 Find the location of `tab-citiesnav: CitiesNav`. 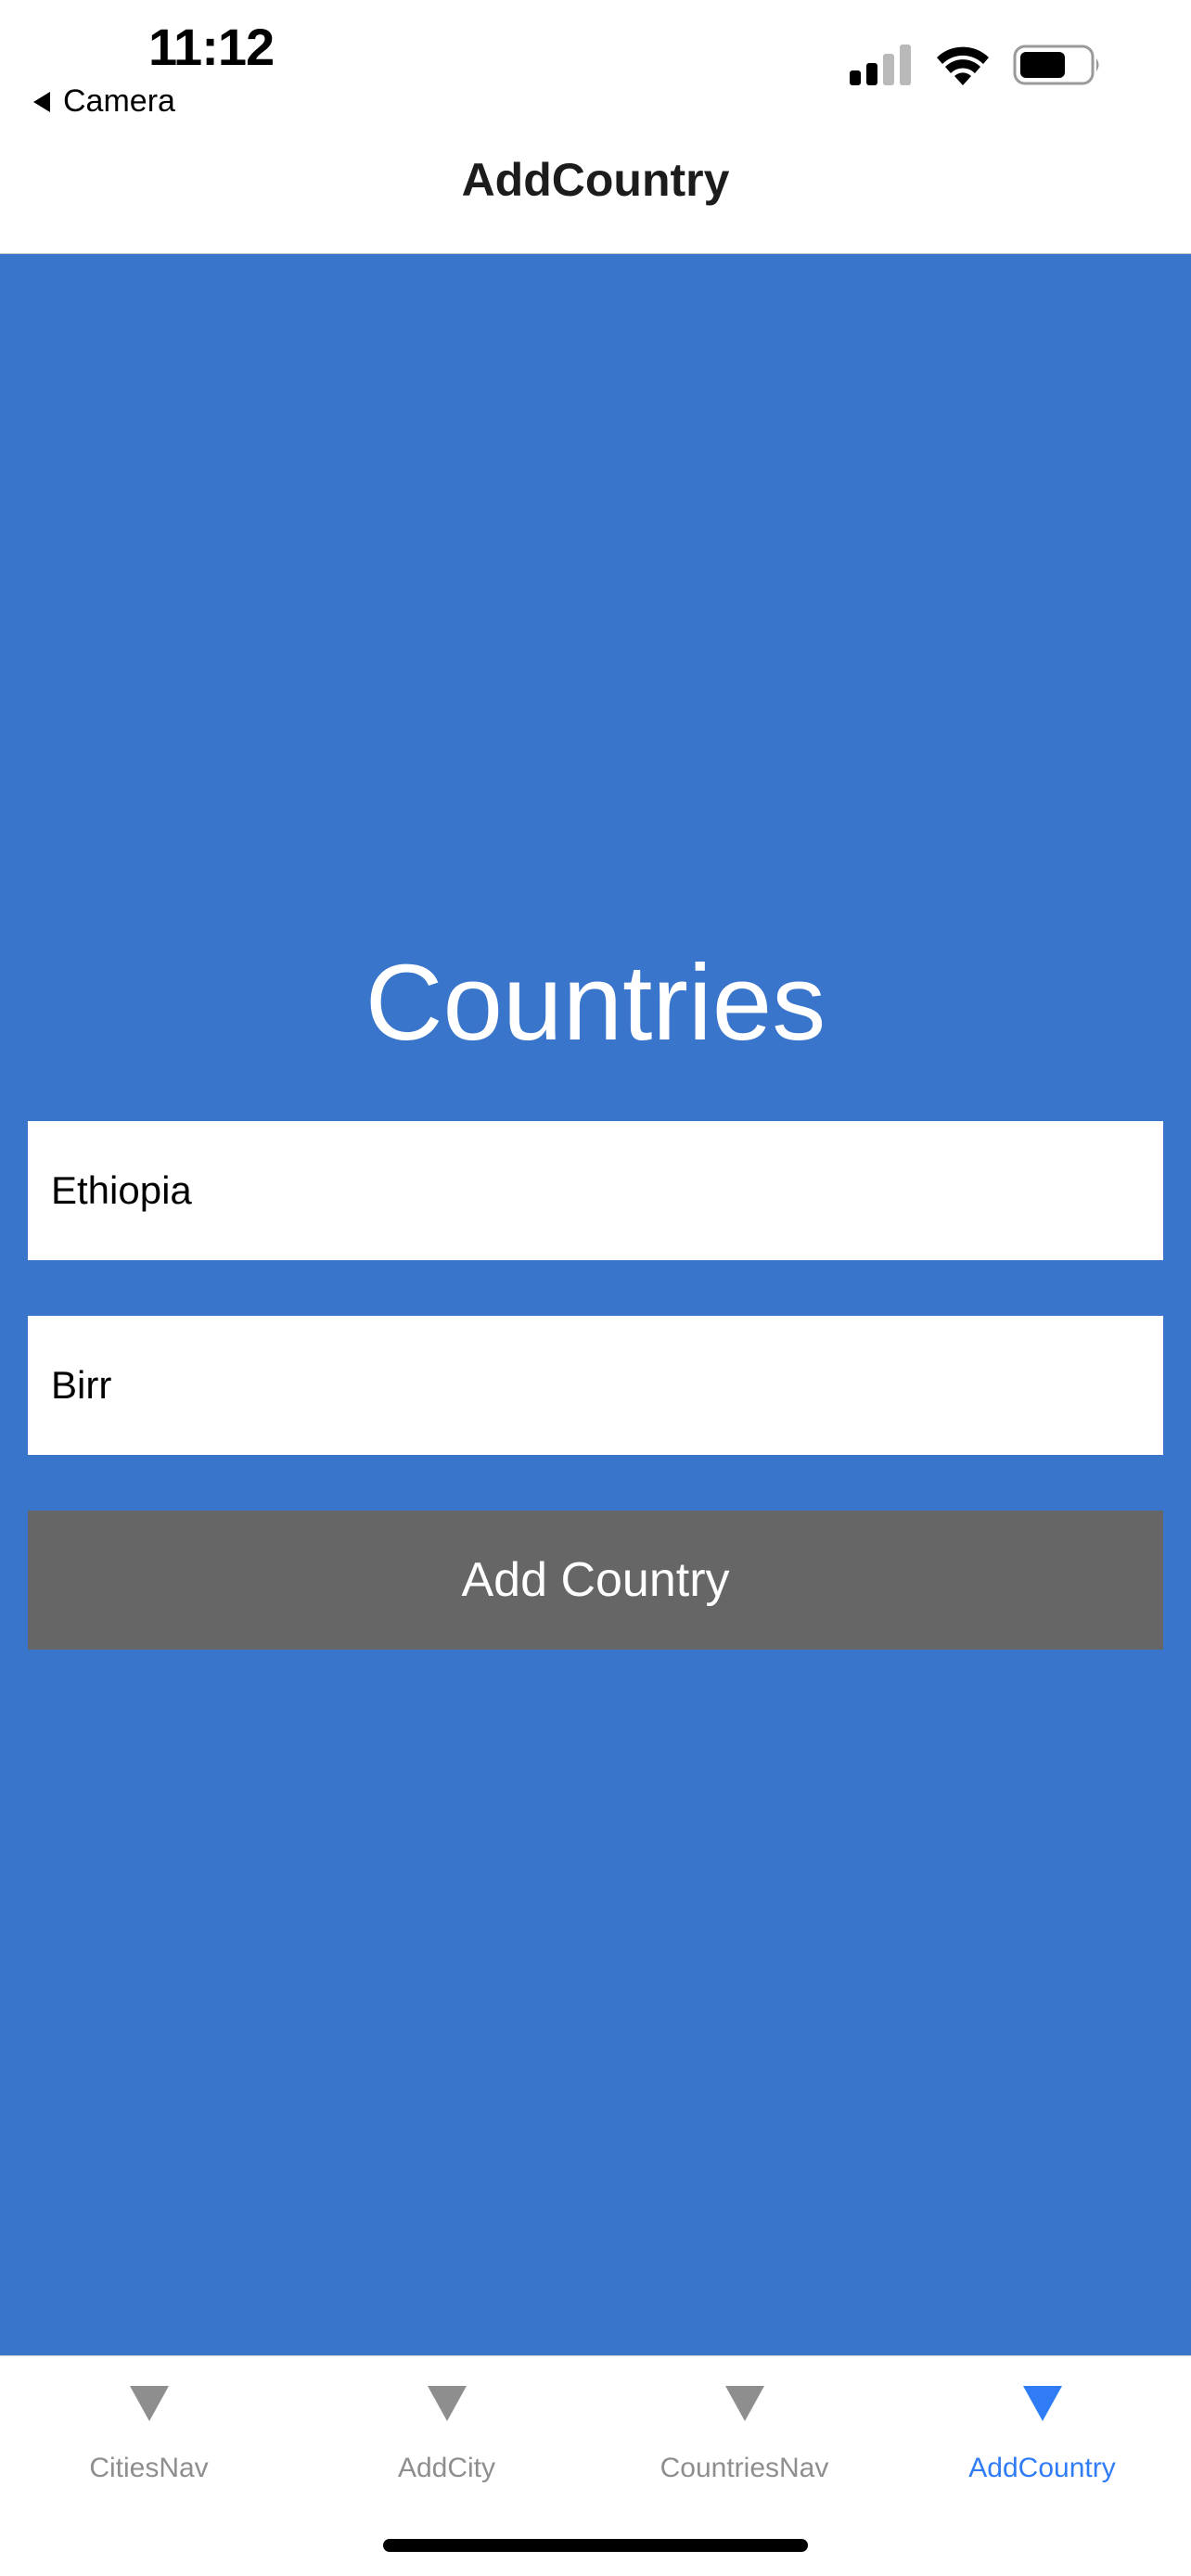

tab-citiesnav: CitiesNav is located at coordinates (149, 2421).